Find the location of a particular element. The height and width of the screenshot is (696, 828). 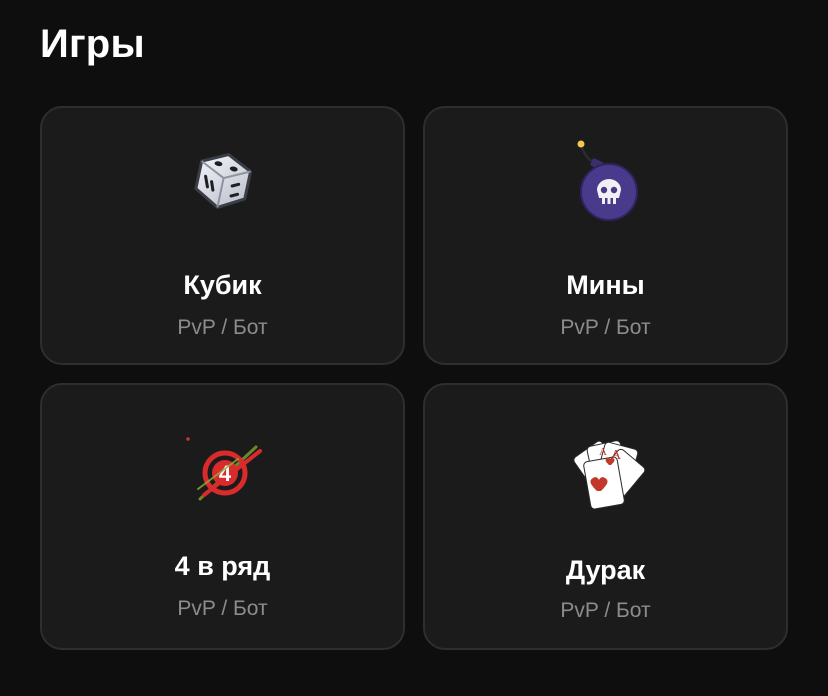

four-in-a-row-icon: 4 is located at coordinates (223, 474).